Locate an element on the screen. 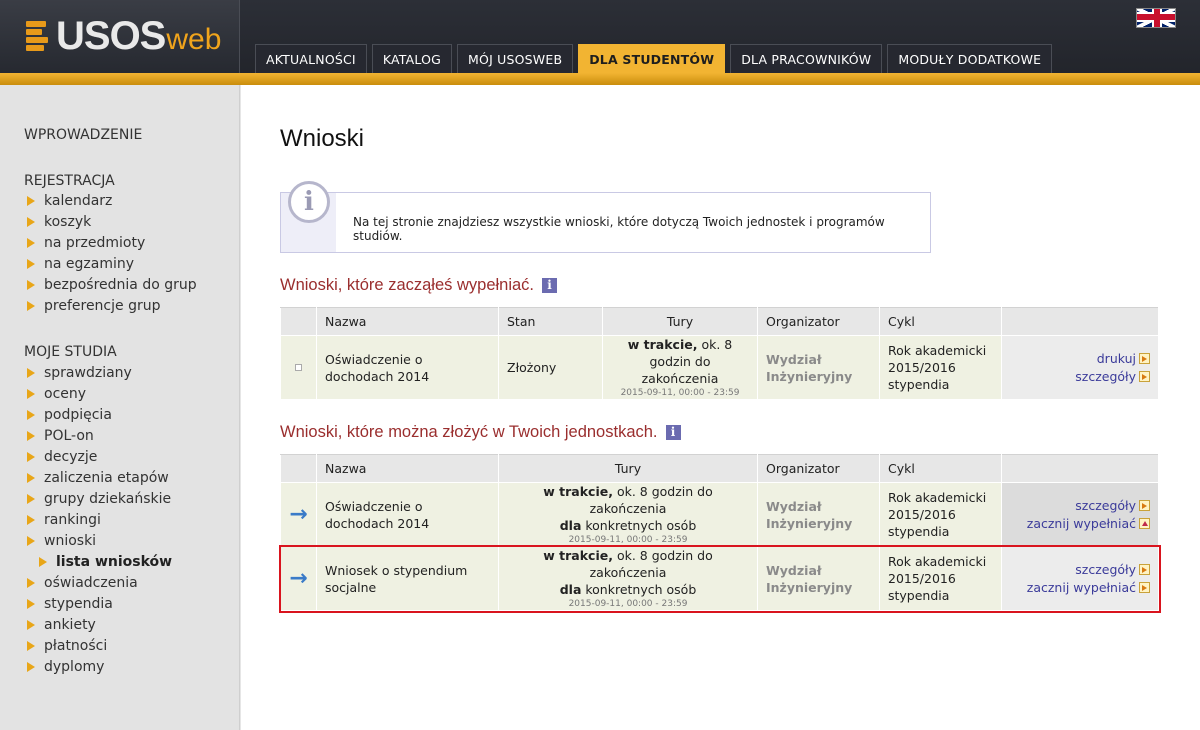 The width and height of the screenshot is (1200, 730). sidebar-item-oswiadczenia: oświadczenia is located at coordinates (82, 583).